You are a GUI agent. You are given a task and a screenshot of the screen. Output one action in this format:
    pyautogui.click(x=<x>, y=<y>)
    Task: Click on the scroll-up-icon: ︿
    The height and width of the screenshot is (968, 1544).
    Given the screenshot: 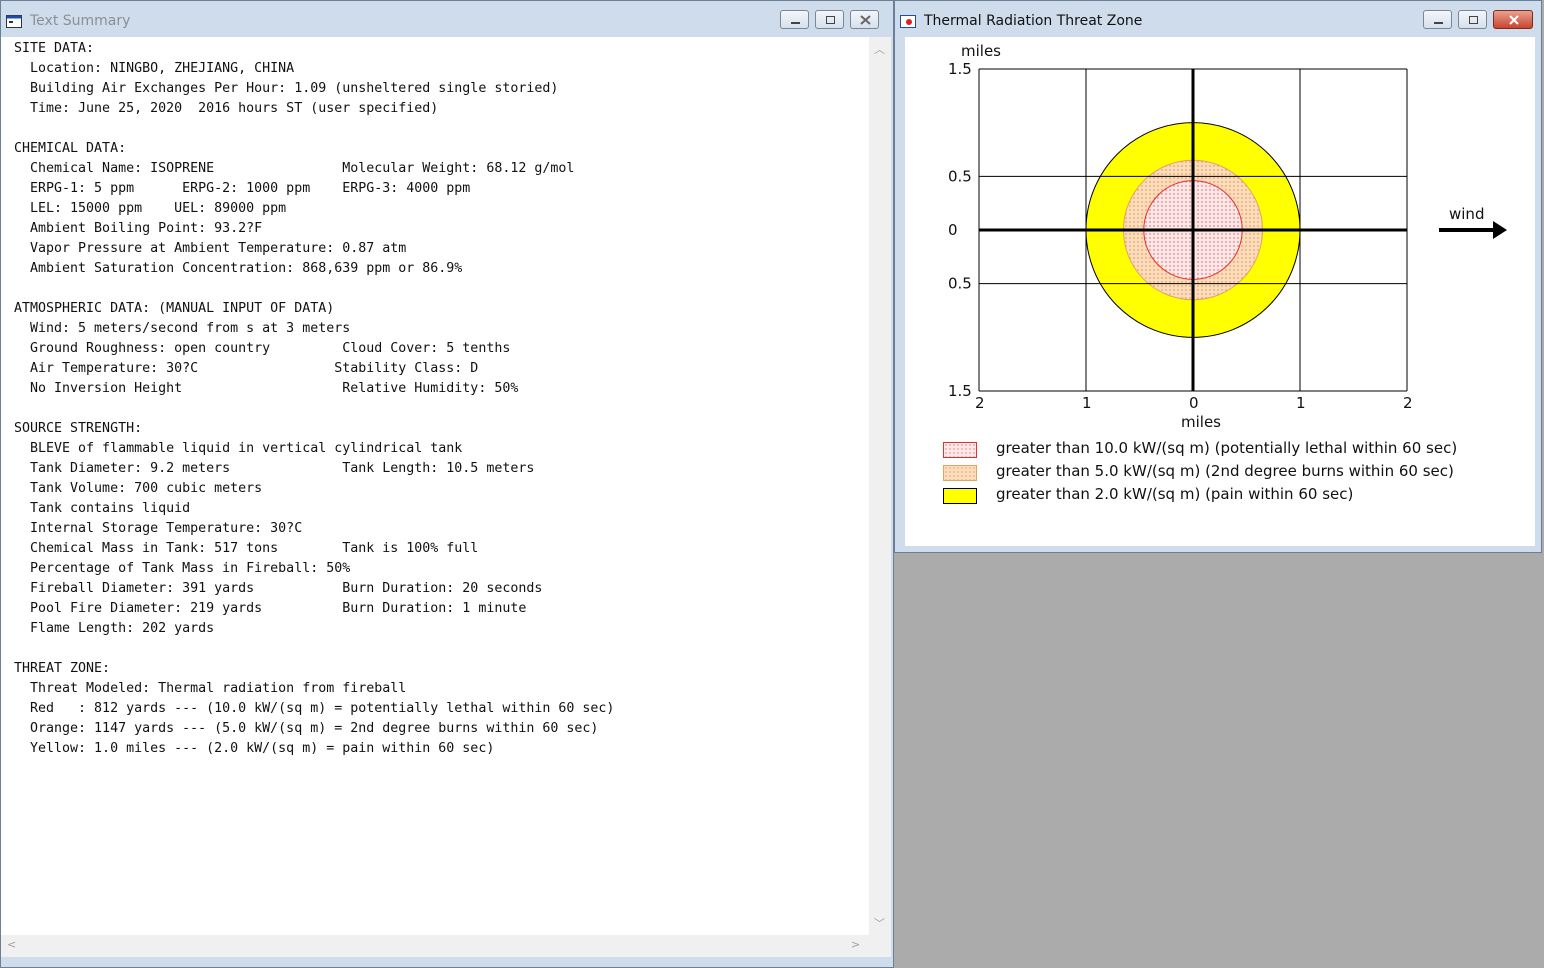 What is the action you would take?
    pyautogui.click(x=879, y=49)
    